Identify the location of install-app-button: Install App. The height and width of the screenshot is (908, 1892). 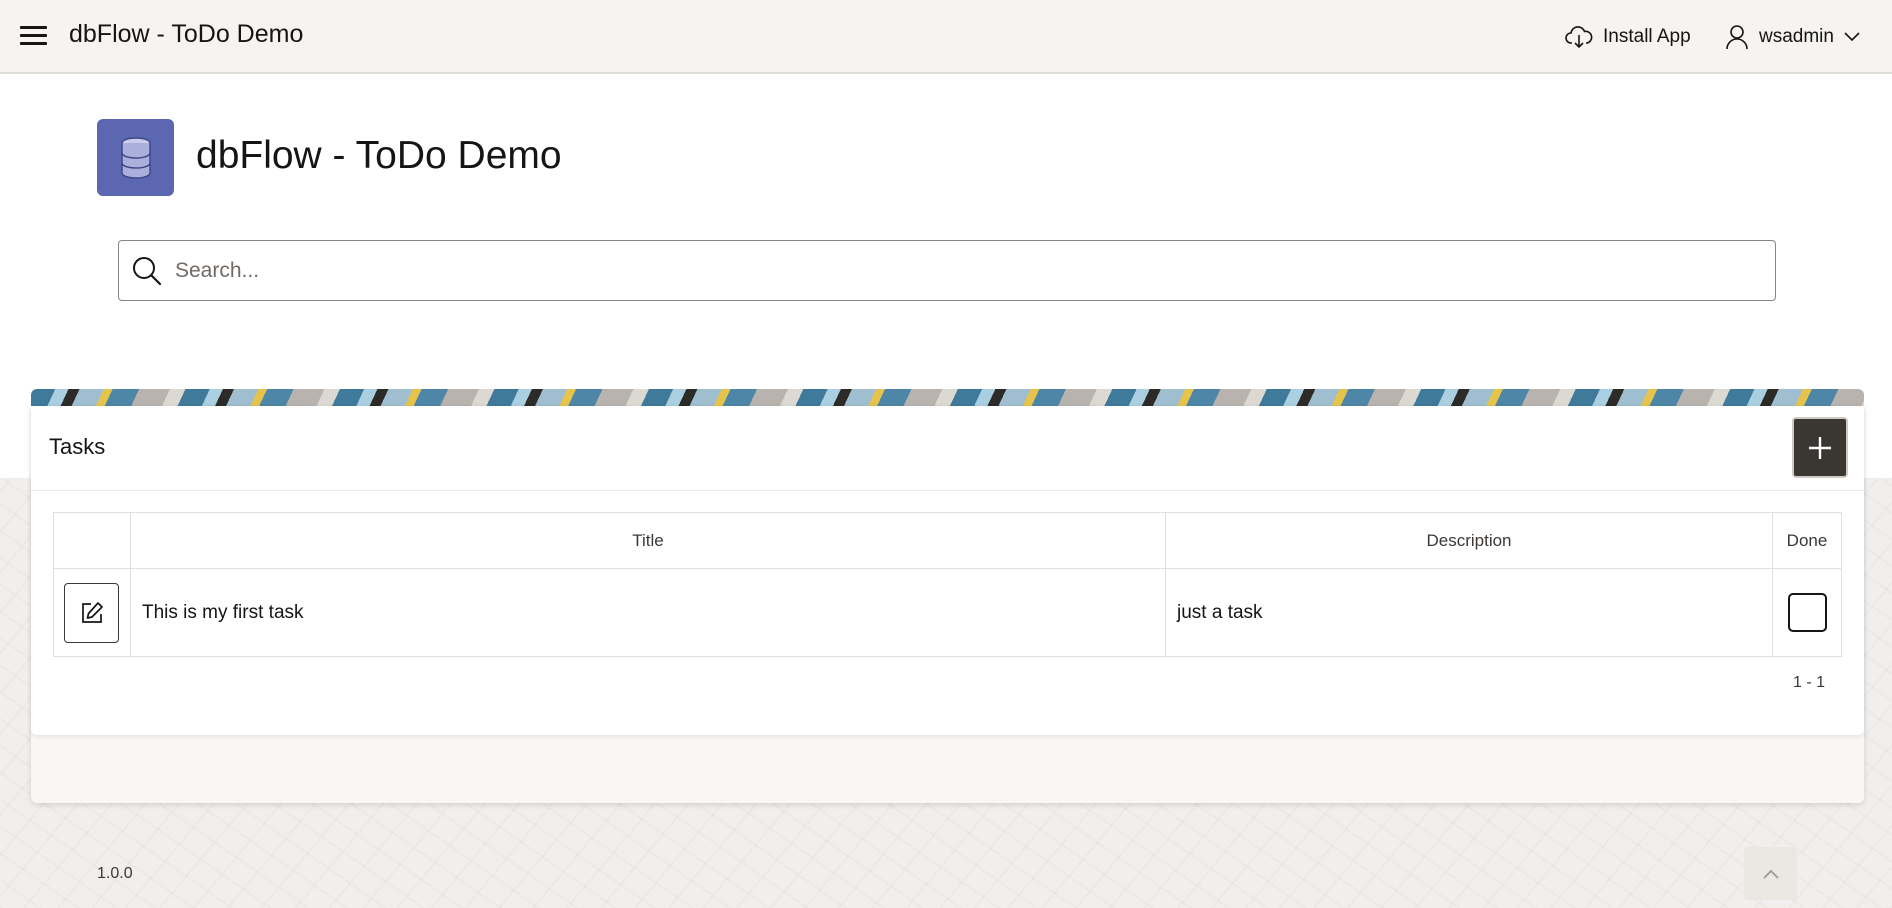
(1628, 37).